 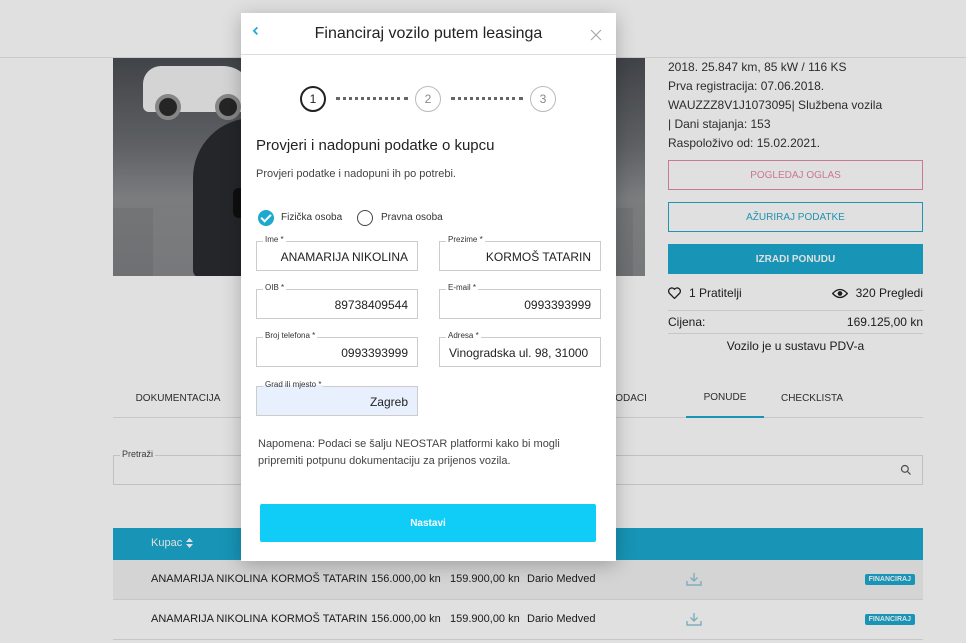 I want to click on city-label: Grad ili mjesto *, so click(x=293, y=384).